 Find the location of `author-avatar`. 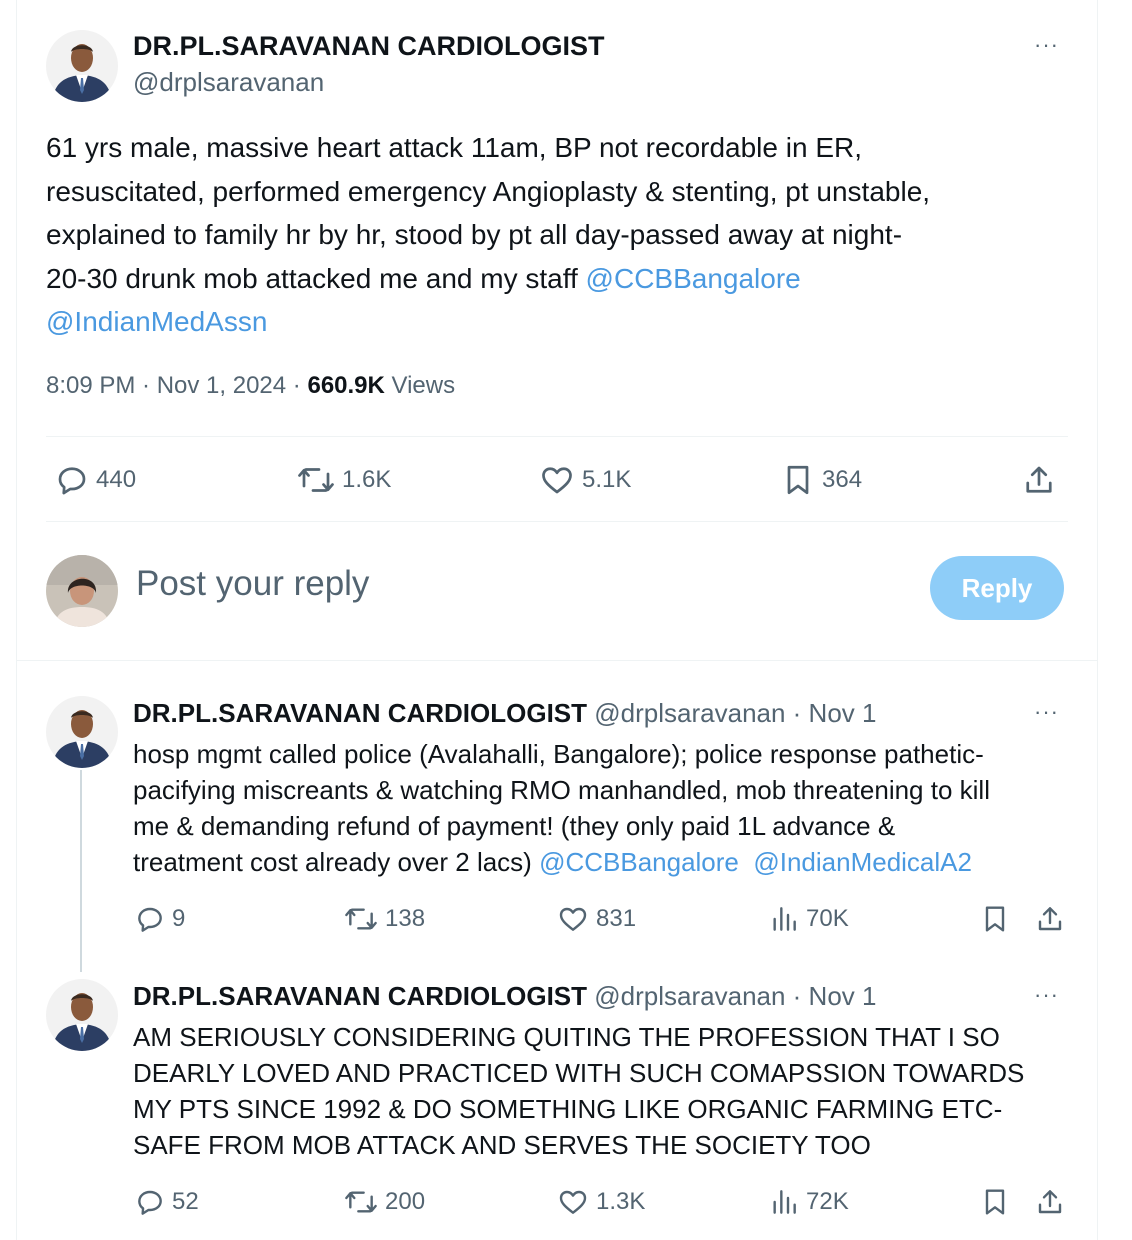

author-avatar is located at coordinates (82, 66).